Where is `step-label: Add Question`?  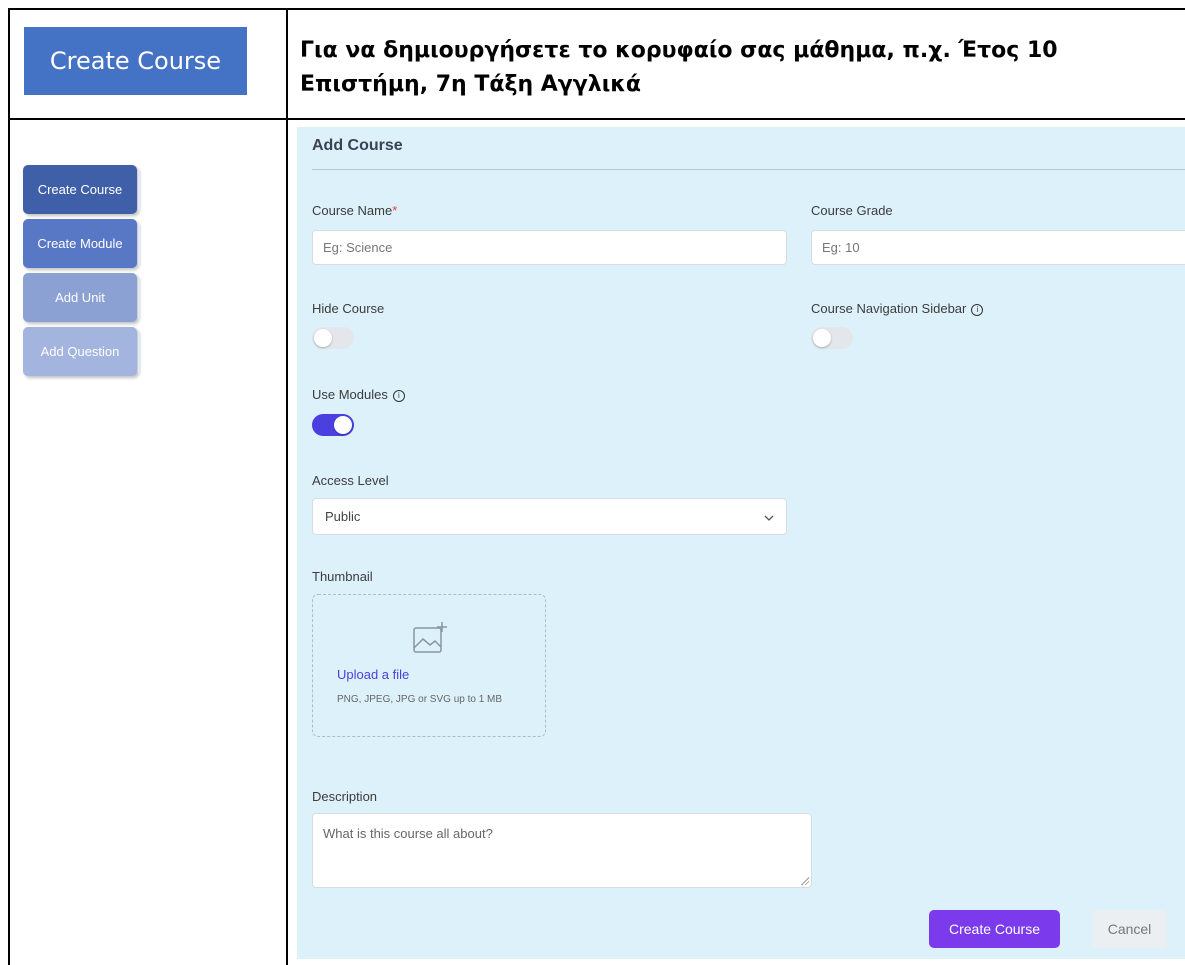
step-label: Add Question is located at coordinates (80, 351).